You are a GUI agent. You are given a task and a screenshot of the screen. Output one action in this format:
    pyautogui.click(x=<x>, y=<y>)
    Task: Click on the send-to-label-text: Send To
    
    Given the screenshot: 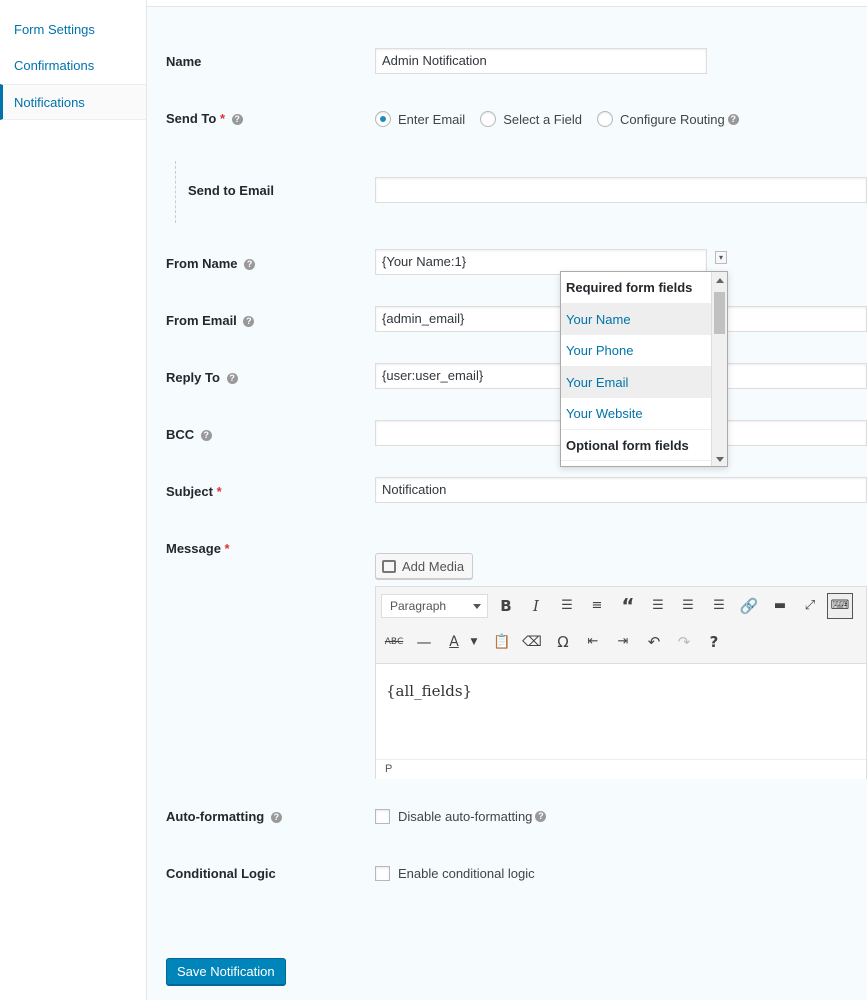 What is the action you would take?
    pyautogui.click(x=191, y=118)
    